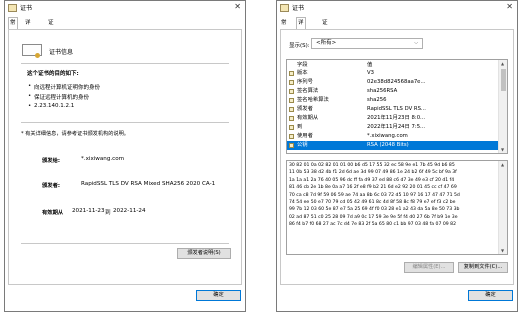 This screenshot has height=312, width=522. Describe the element at coordinates (313, 100) in the screenshot. I see `field-name: 签名哈希算法` at that location.